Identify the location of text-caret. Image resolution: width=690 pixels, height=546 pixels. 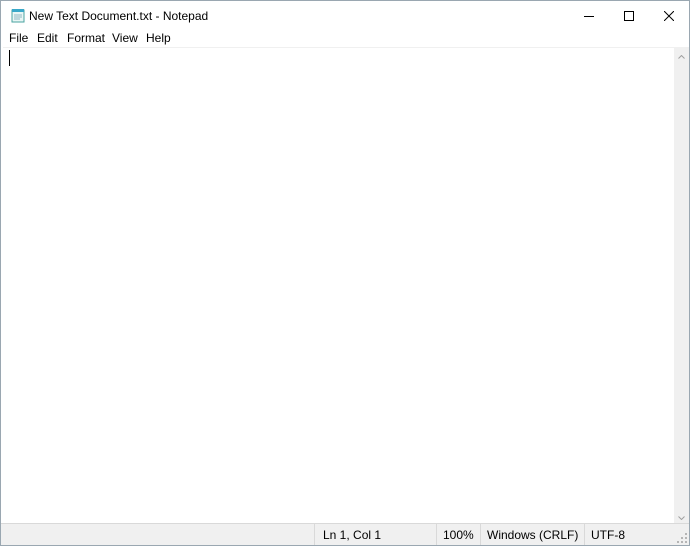
(9, 58).